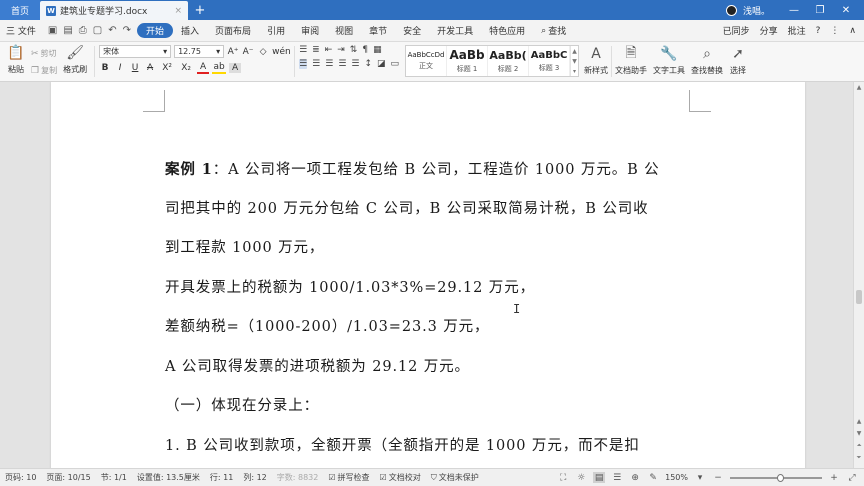 This screenshot has height=486, width=864. What do you see at coordinates (581, 477) in the screenshot?
I see `eye-protect-icon: ☼` at bounding box center [581, 477].